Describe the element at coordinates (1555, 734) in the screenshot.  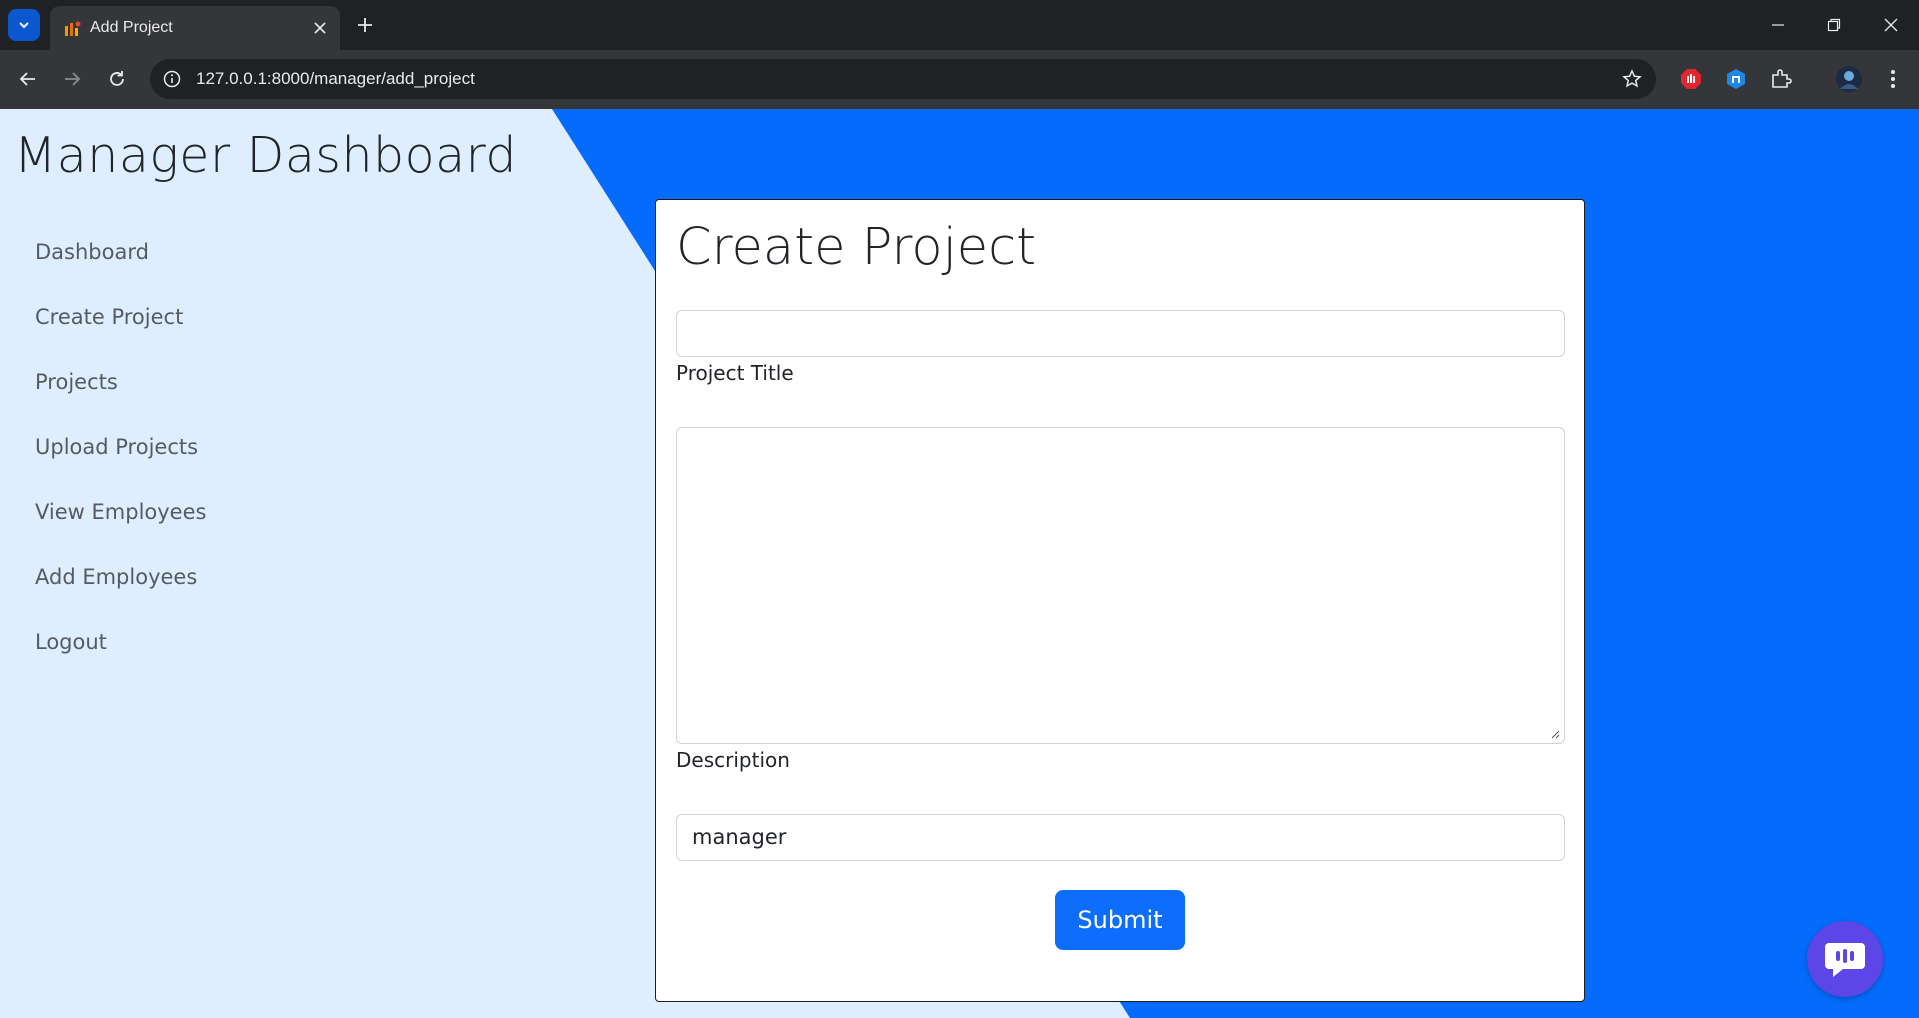
I see `resize-handle-icon` at that location.